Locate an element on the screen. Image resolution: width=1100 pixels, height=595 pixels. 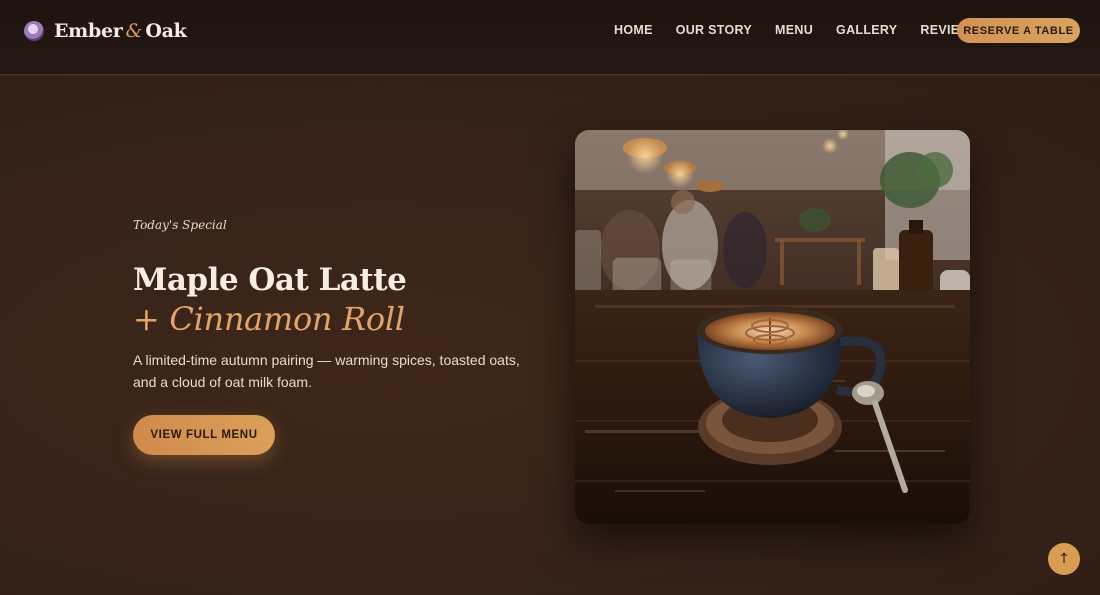
coffee-cup-icon is located at coordinates (34, 31).